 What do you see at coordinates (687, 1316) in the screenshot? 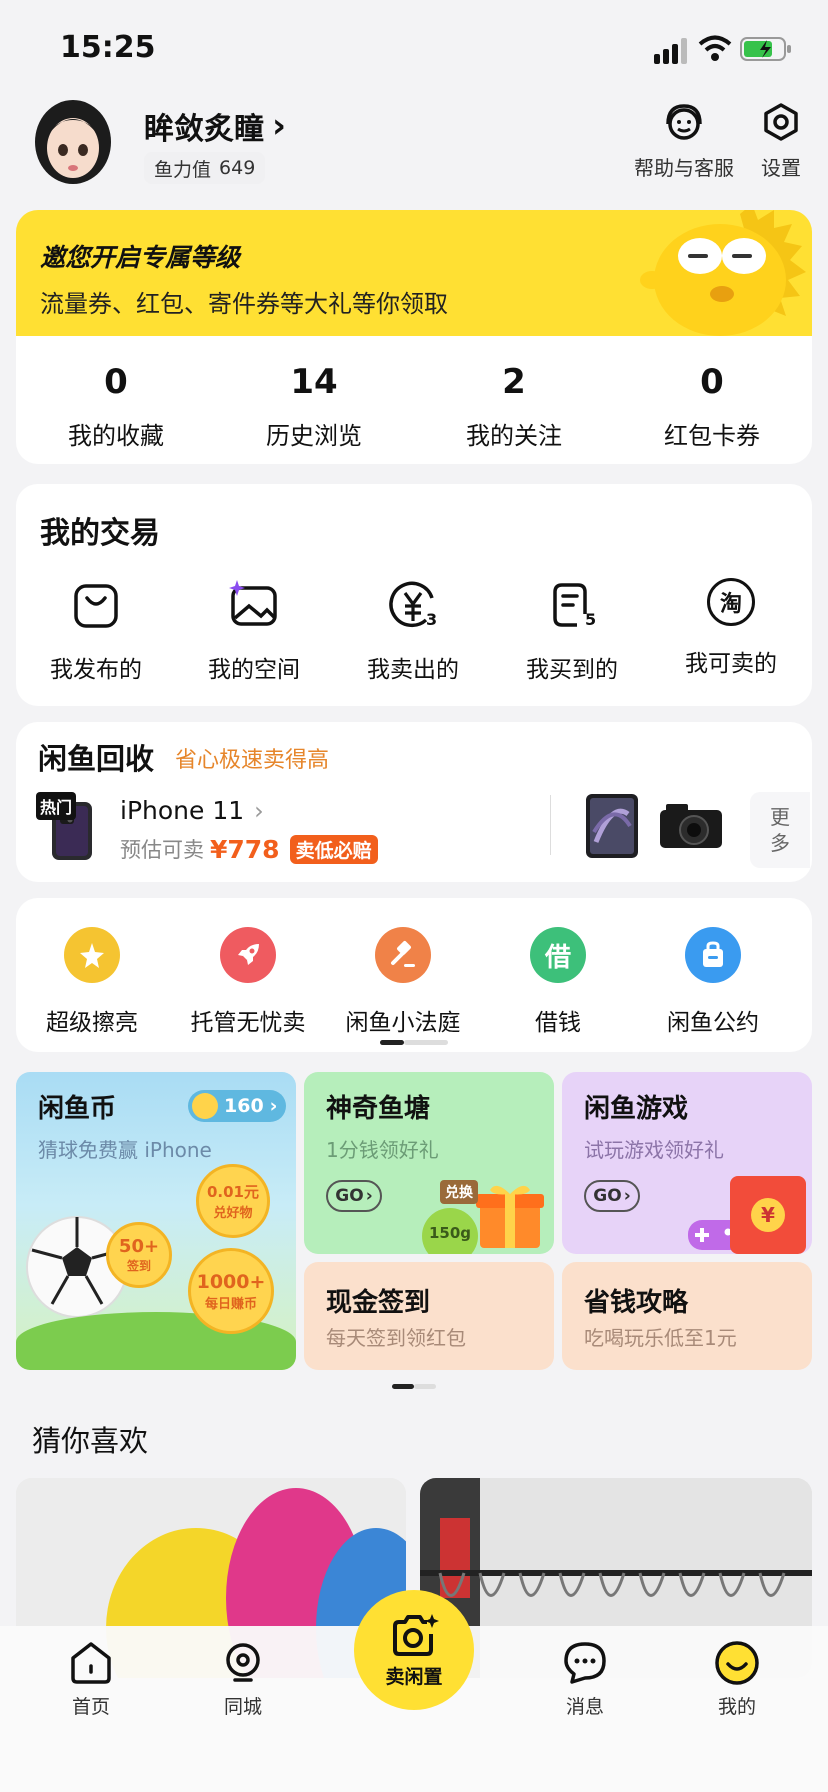
I see `saving-promo-card: 省钱攻略 吃喝玩乐低至1元` at bounding box center [687, 1316].